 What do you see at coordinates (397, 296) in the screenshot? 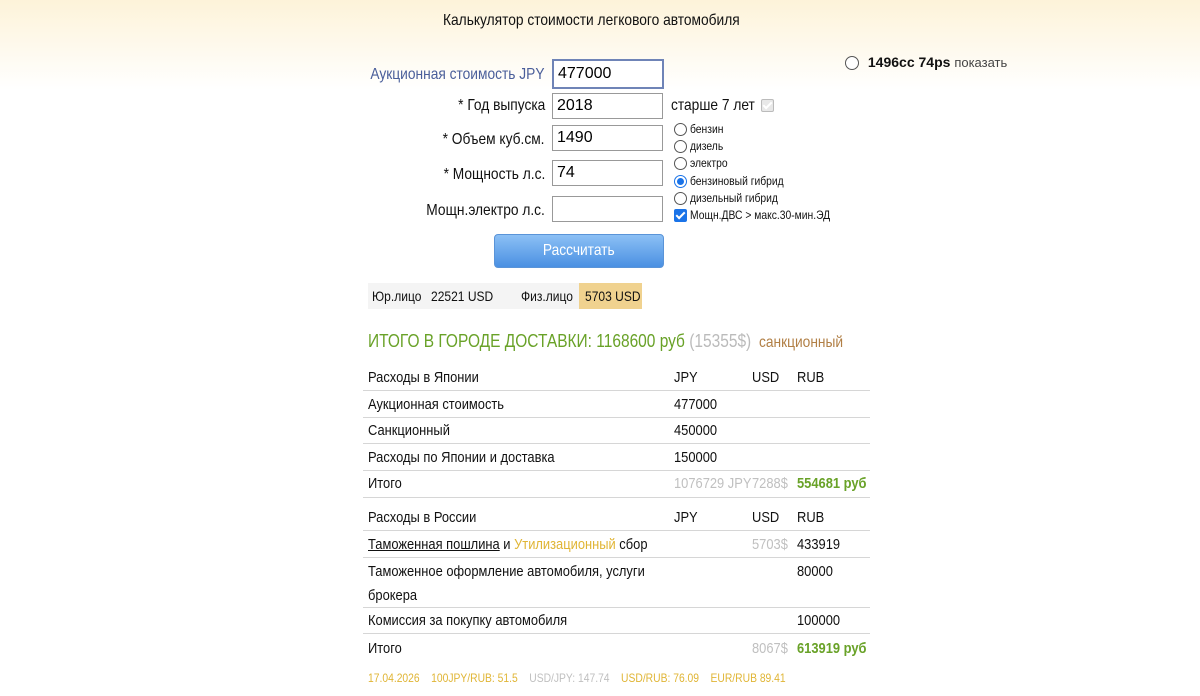
I see `legal-entity-label: Юр.лицо` at bounding box center [397, 296].